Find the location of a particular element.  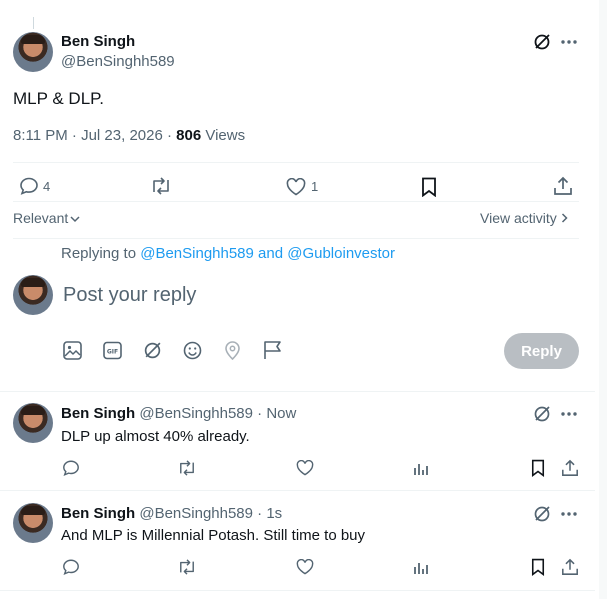

composer-avatar is located at coordinates (33, 295).